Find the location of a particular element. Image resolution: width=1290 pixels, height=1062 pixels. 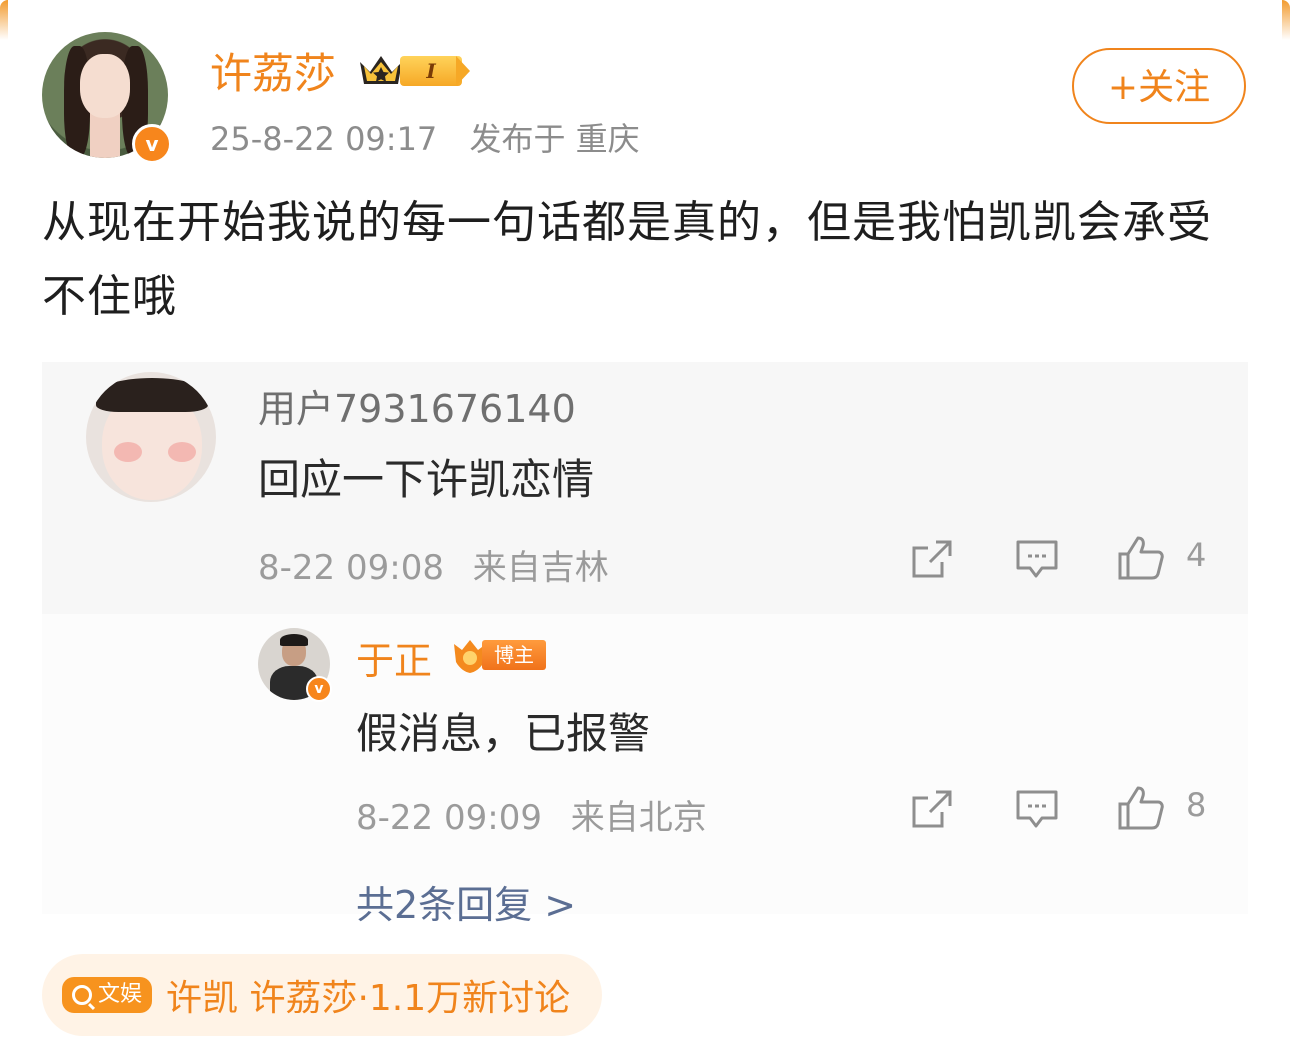

comment-date: 8-22 09:08 is located at coordinates (351, 568).